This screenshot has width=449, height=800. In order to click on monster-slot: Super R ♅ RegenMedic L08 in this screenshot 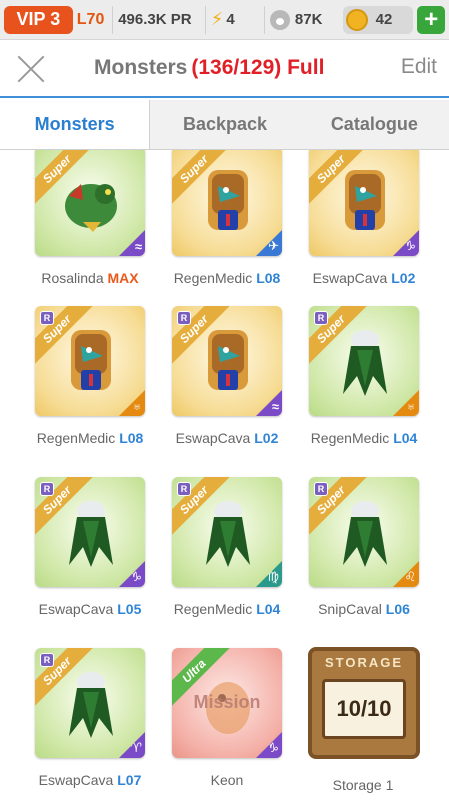, I will do `click(103, 391)`.